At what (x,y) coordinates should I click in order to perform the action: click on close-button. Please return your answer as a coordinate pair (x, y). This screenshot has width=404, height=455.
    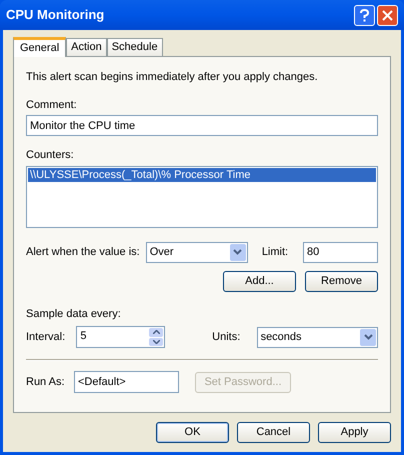
    Looking at the image, I should click on (387, 15).